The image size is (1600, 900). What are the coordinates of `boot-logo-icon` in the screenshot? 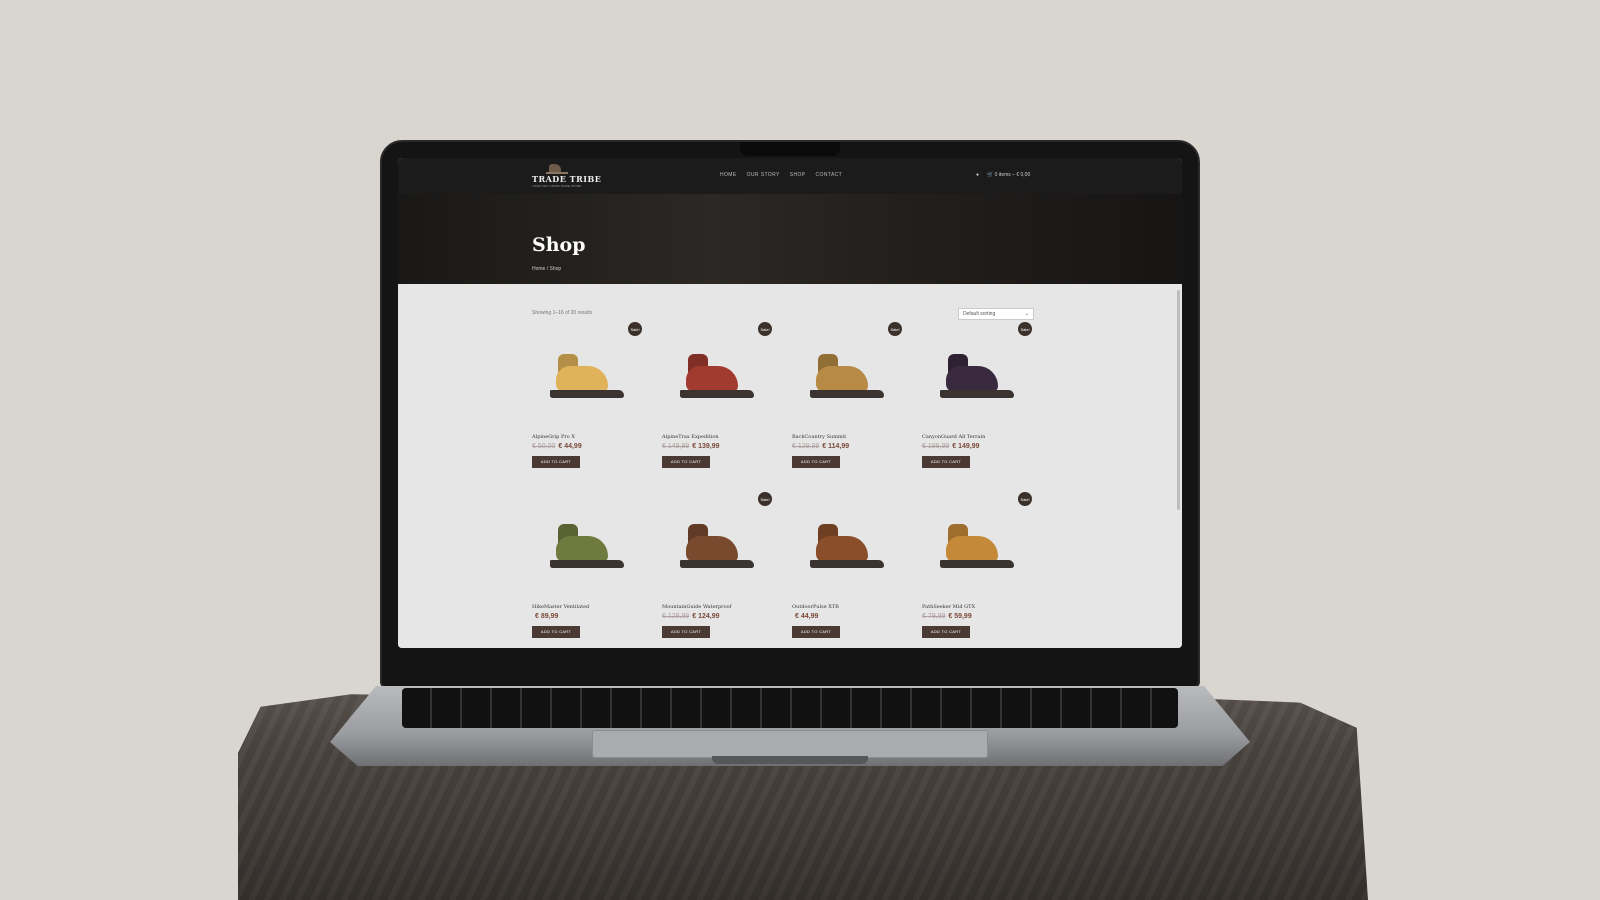 It's located at (557, 169).